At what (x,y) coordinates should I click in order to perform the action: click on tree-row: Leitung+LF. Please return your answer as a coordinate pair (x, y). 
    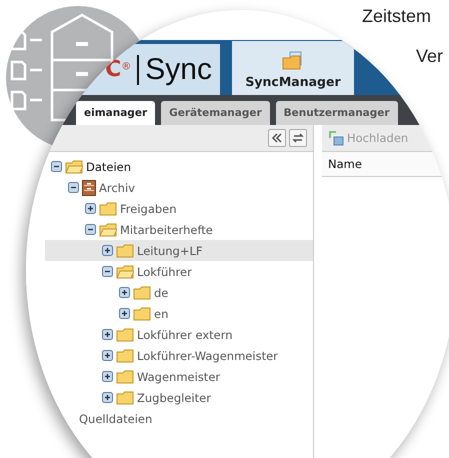
    Looking at the image, I should click on (179, 250).